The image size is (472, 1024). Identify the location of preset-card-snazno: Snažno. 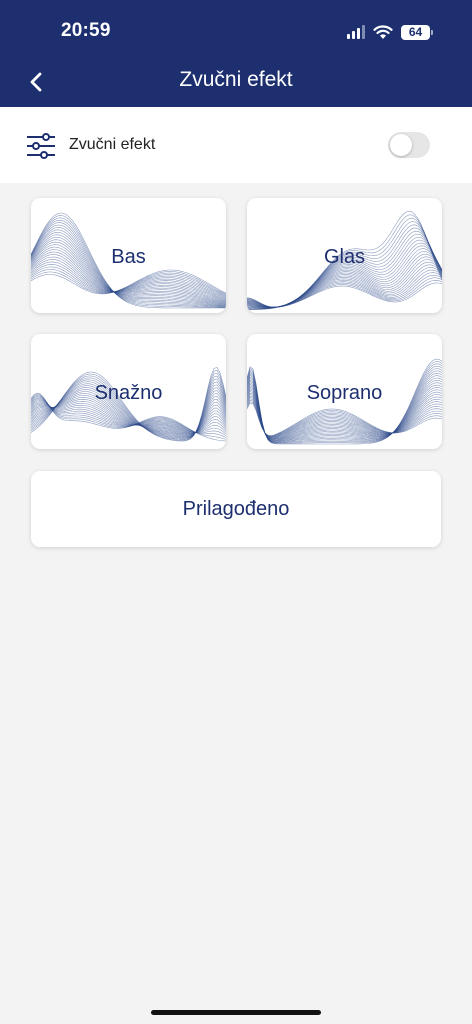
(128, 391).